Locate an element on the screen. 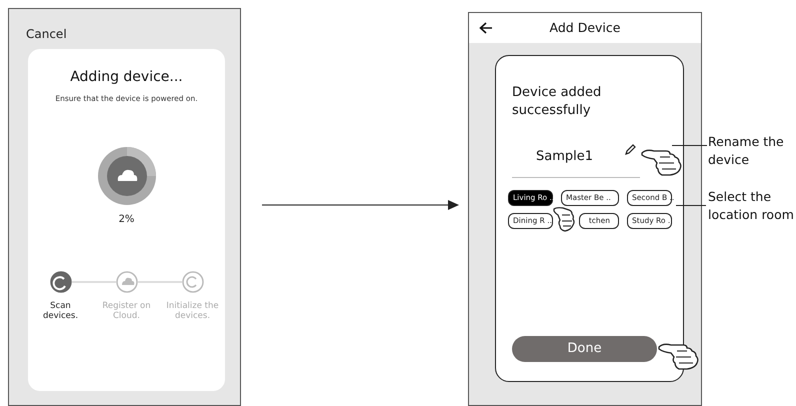 This screenshot has height=406, width=796. pencil-icon is located at coordinates (630, 150).